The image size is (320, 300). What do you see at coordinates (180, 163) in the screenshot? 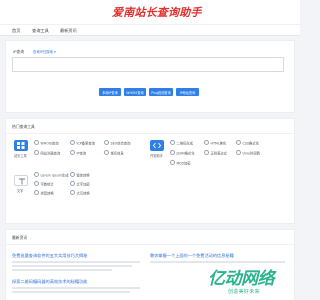
I see `tool-link: MD5加密` at bounding box center [180, 163].